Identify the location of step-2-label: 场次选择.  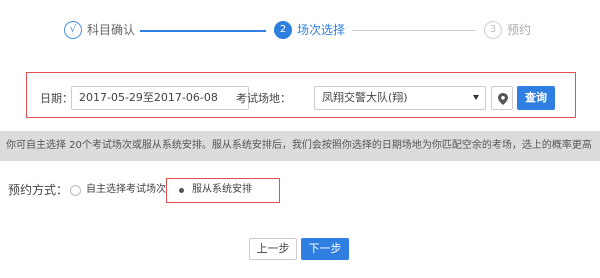
(321, 30).